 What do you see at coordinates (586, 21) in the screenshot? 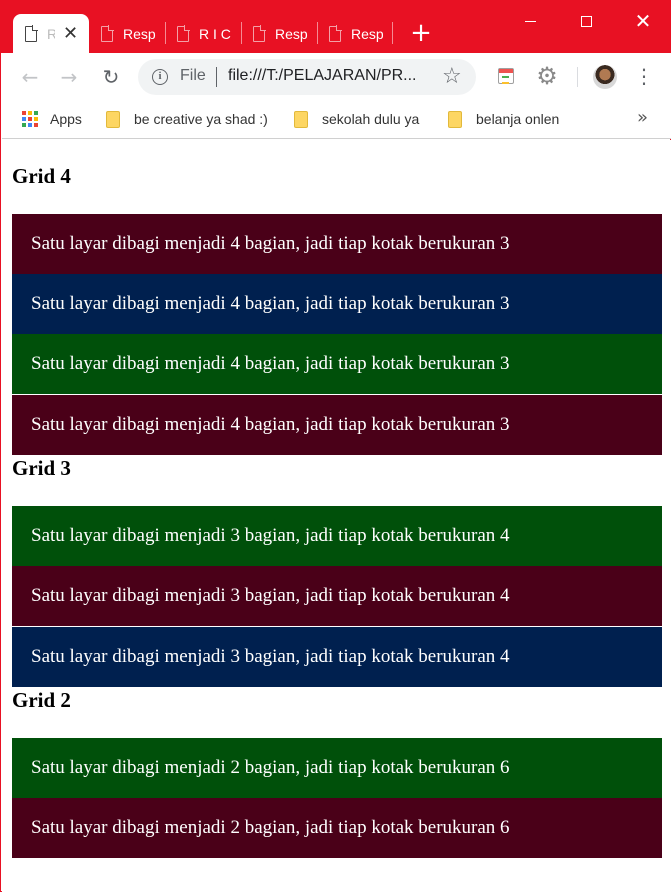
I see `maximize-icon` at bounding box center [586, 21].